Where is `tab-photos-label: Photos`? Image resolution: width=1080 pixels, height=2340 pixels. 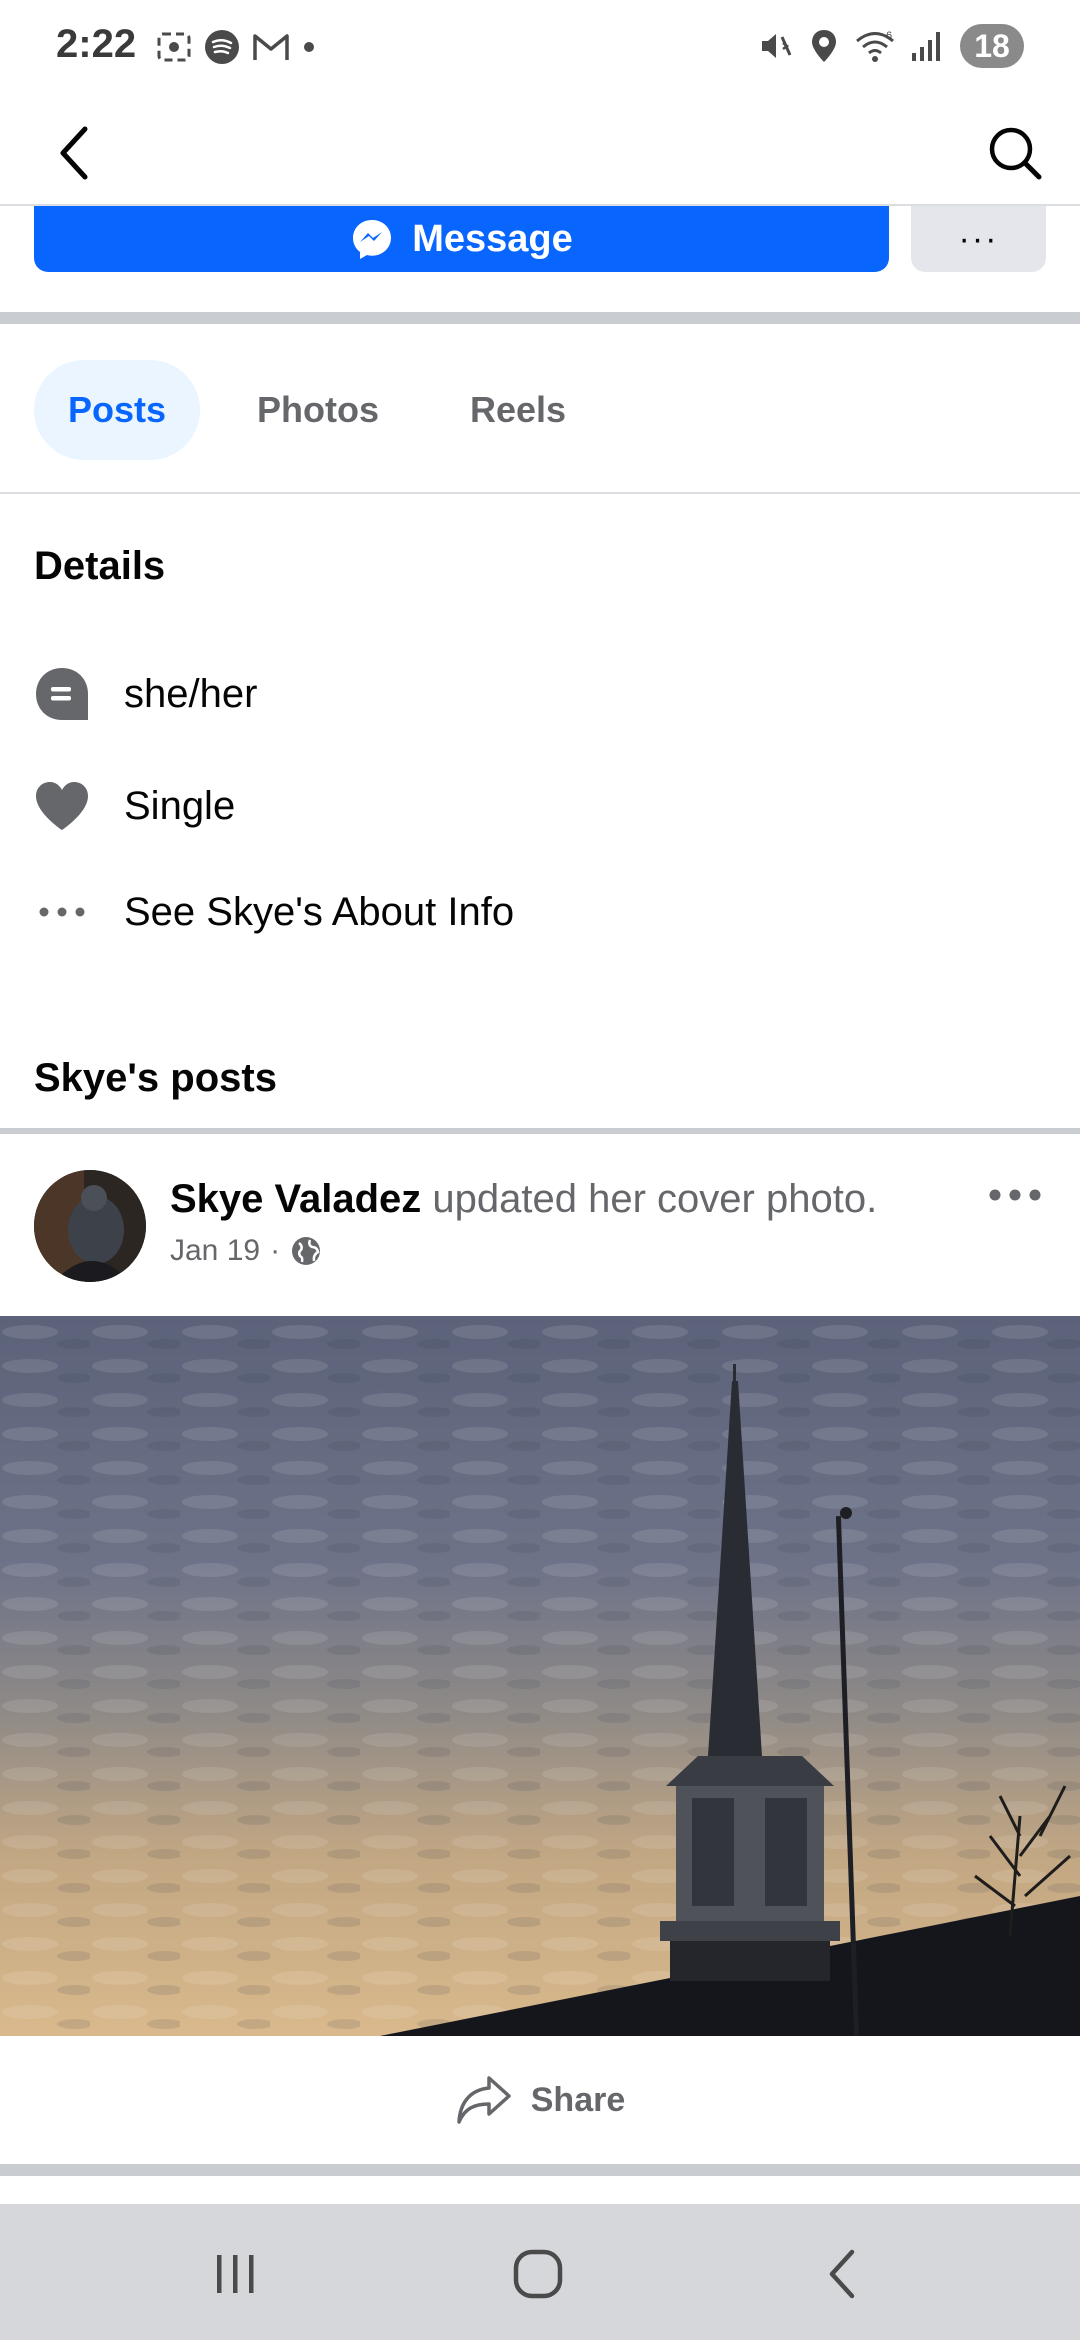
tab-photos-label: Photos is located at coordinates (318, 409).